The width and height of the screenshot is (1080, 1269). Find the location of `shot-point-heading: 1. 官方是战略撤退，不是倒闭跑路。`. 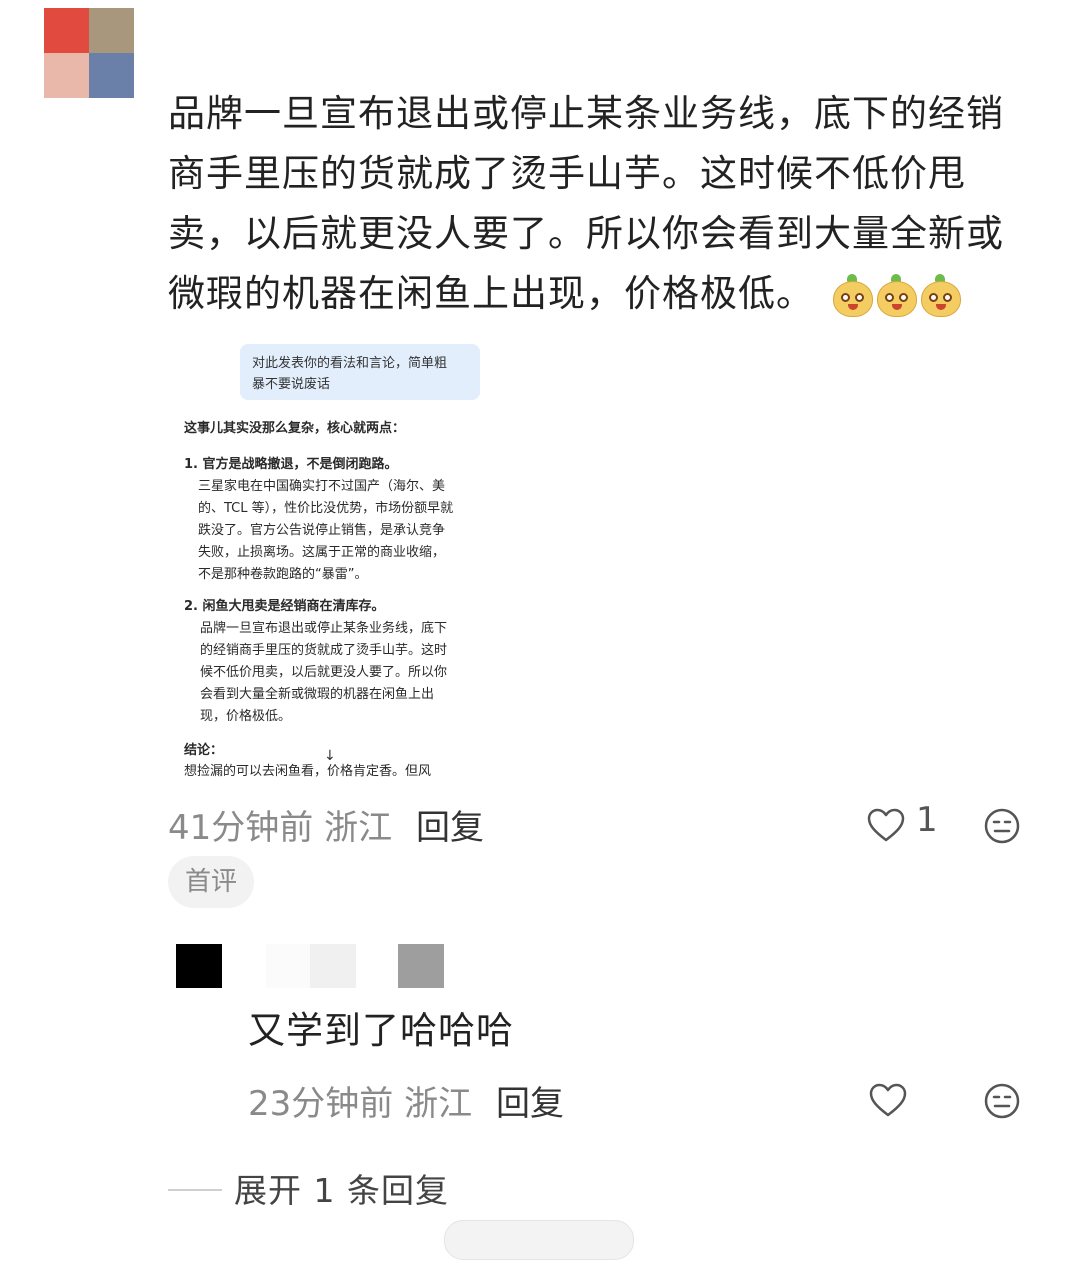

shot-point-heading: 1. 官方是战略撤退，不是倒闭跑路。 is located at coordinates (291, 464).